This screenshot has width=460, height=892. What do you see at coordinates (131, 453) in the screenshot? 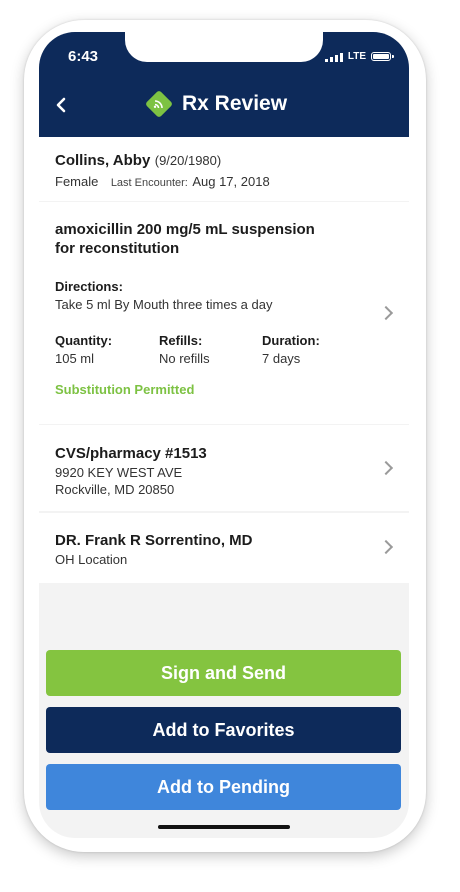
I see `pharmacy-name: CVS/pharmacy #1513` at bounding box center [131, 453].